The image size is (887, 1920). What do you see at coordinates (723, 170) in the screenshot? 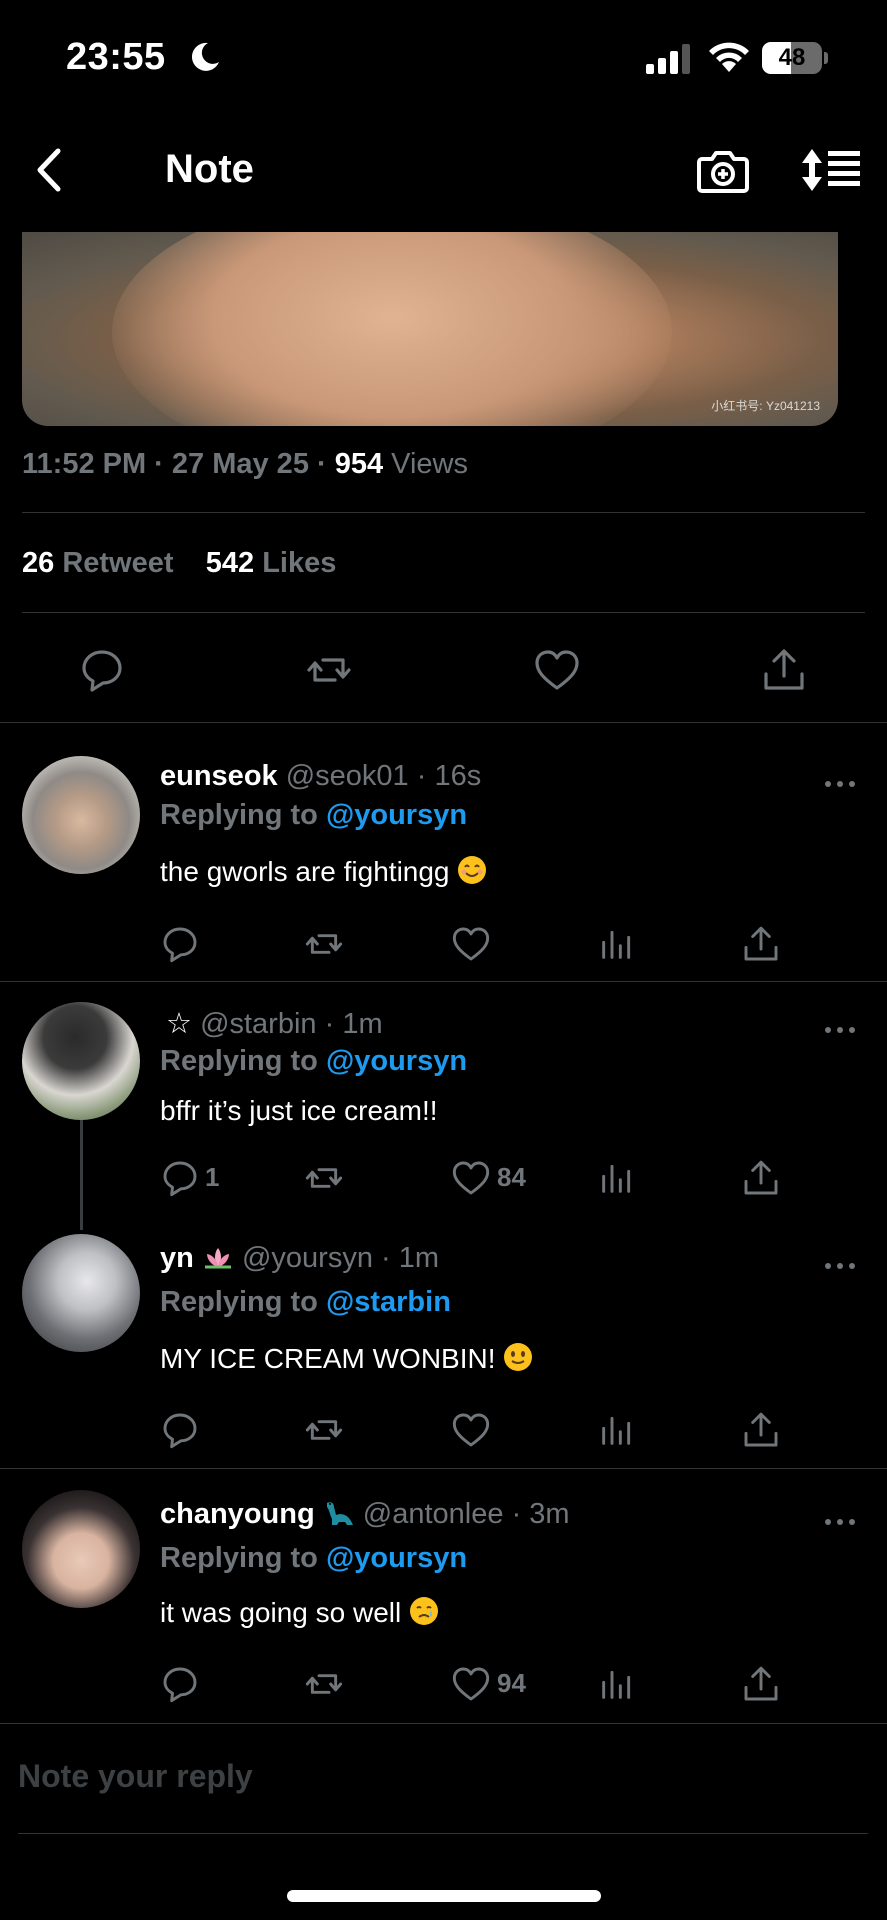
I see `camera-add-button` at bounding box center [723, 170].